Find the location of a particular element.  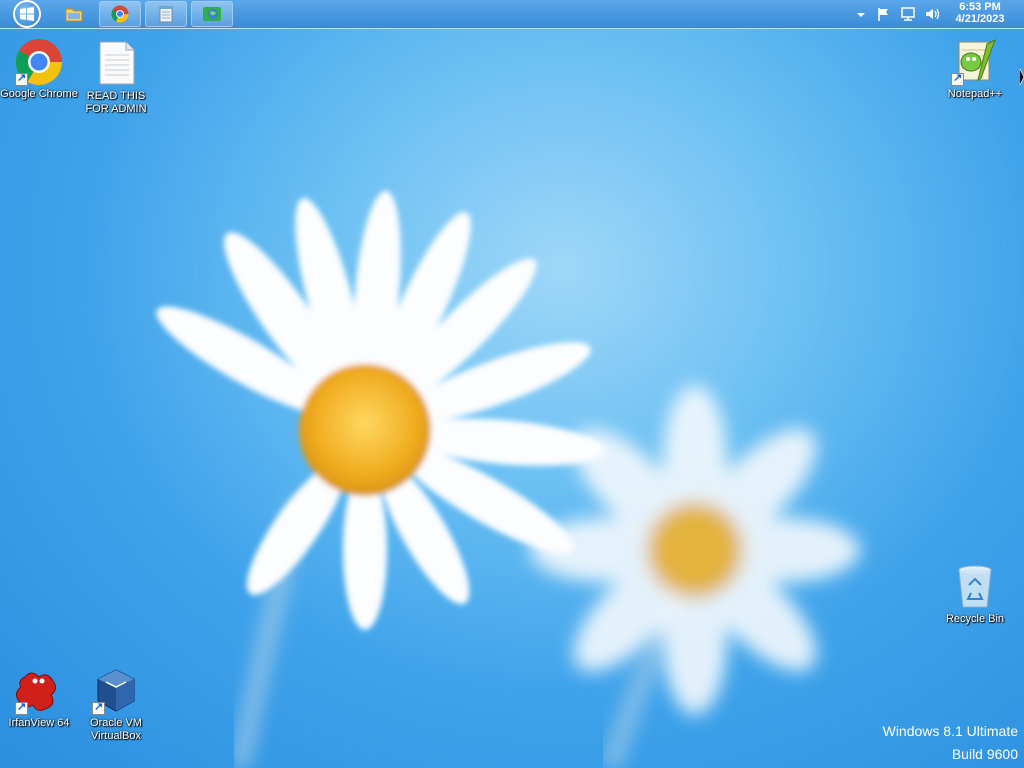

flag-icon is located at coordinates (884, 14).